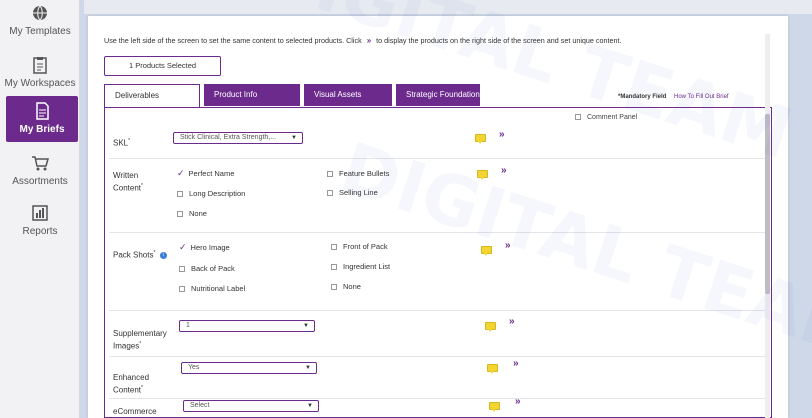 The image size is (812, 418). I want to click on option-front-of-pack: Front of Pack, so click(359, 246).